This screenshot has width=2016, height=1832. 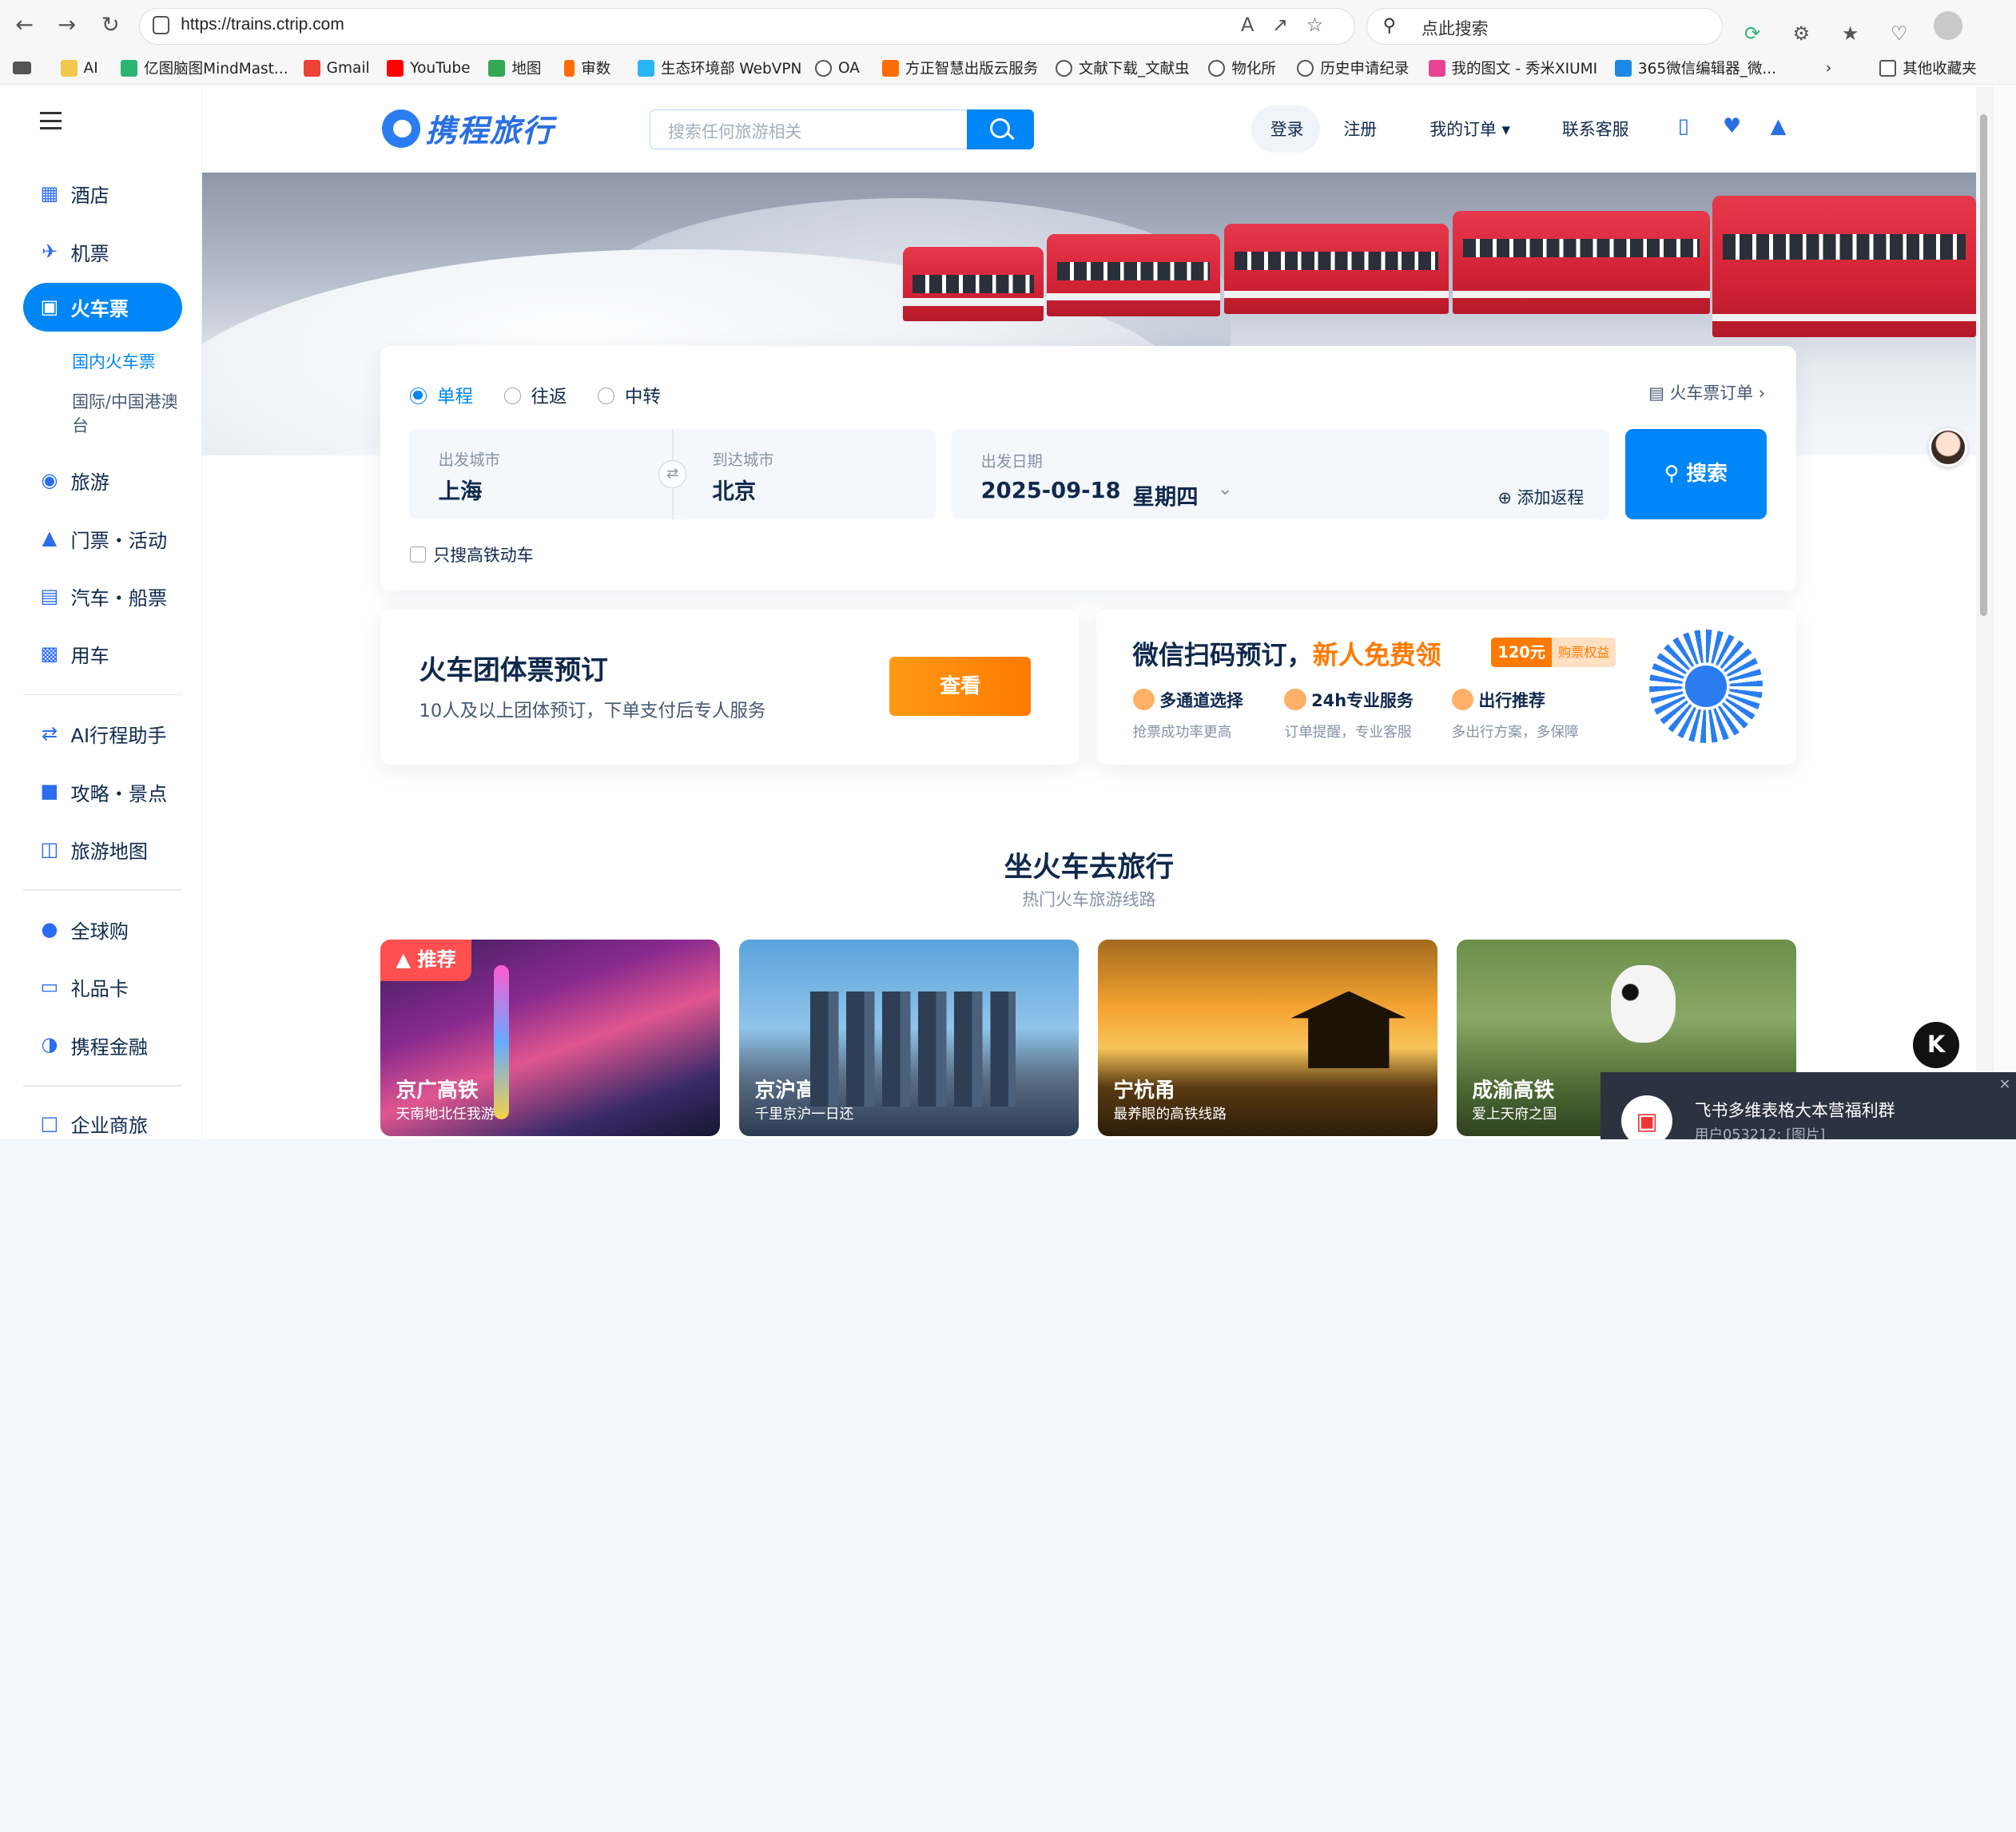 What do you see at coordinates (51, 120) in the screenshot?
I see `menu-icon` at bounding box center [51, 120].